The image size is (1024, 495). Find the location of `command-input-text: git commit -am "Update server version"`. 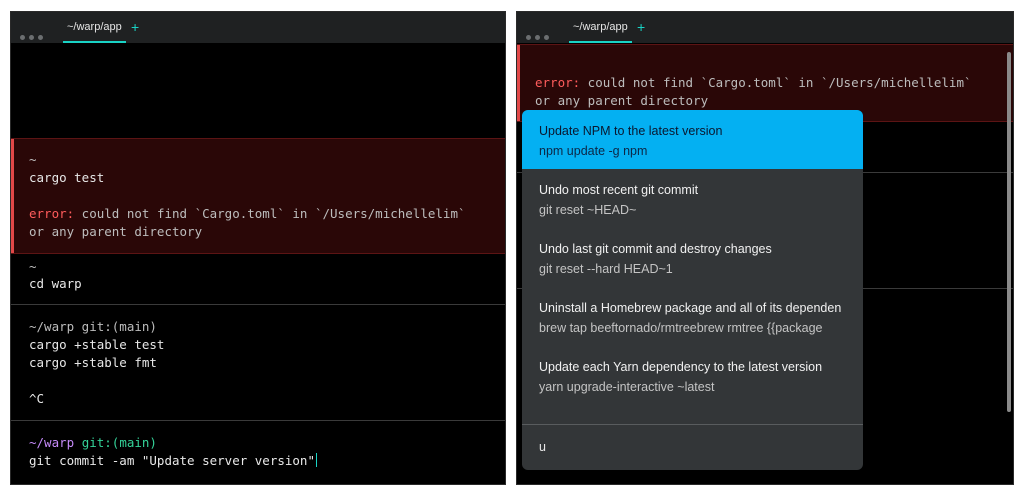

command-input-text: git commit -am "Update server version" is located at coordinates (172, 460).